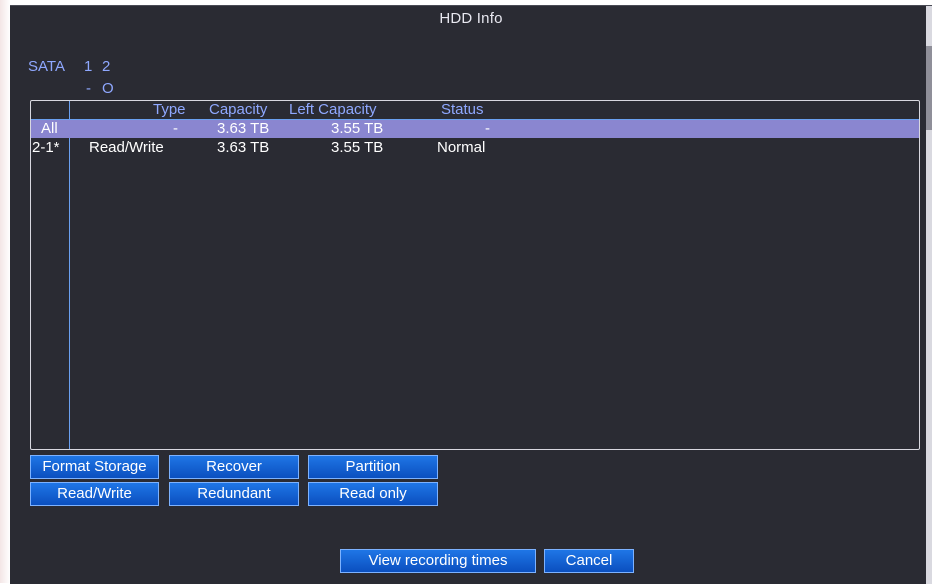  Describe the element at coordinates (169, 109) in the screenshot. I see `column-header-type: Type` at that location.